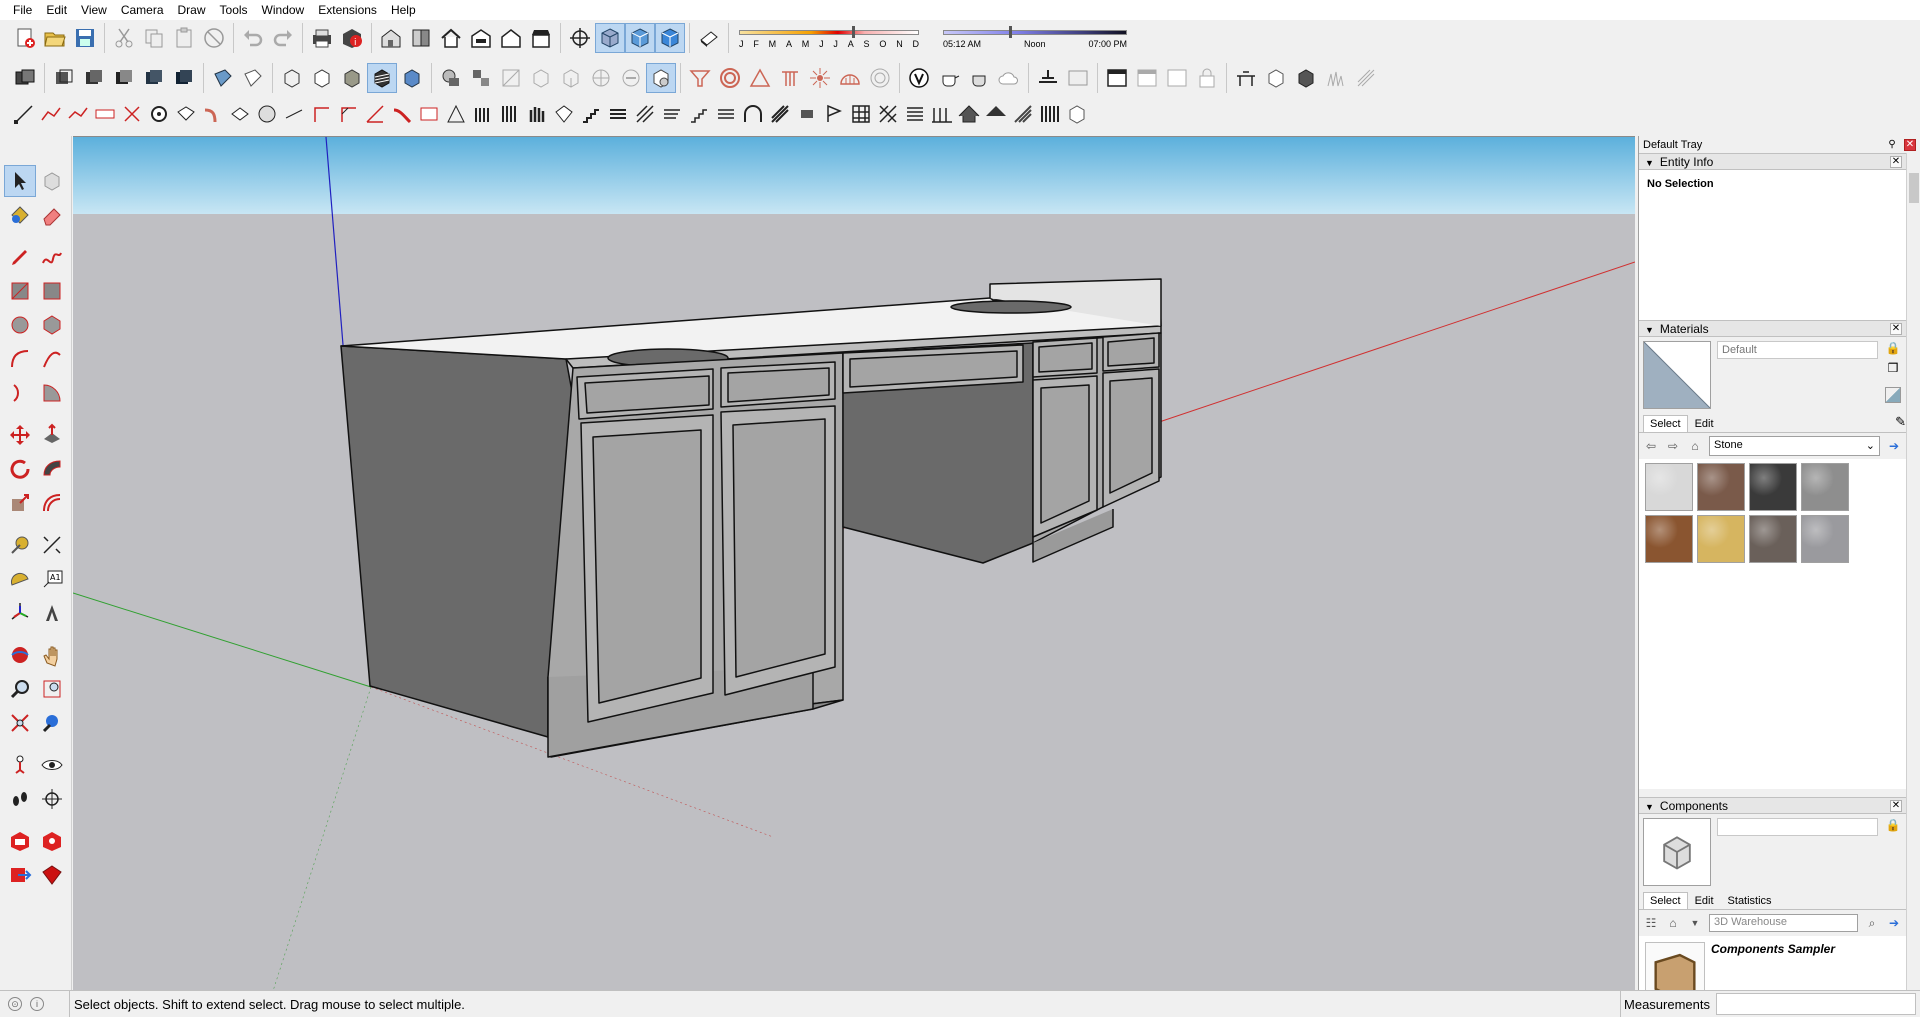 The height and width of the screenshot is (1017, 1920). Describe the element at coordinates (511, 78) in the screenshot. I see `section-fill-button` at that location.